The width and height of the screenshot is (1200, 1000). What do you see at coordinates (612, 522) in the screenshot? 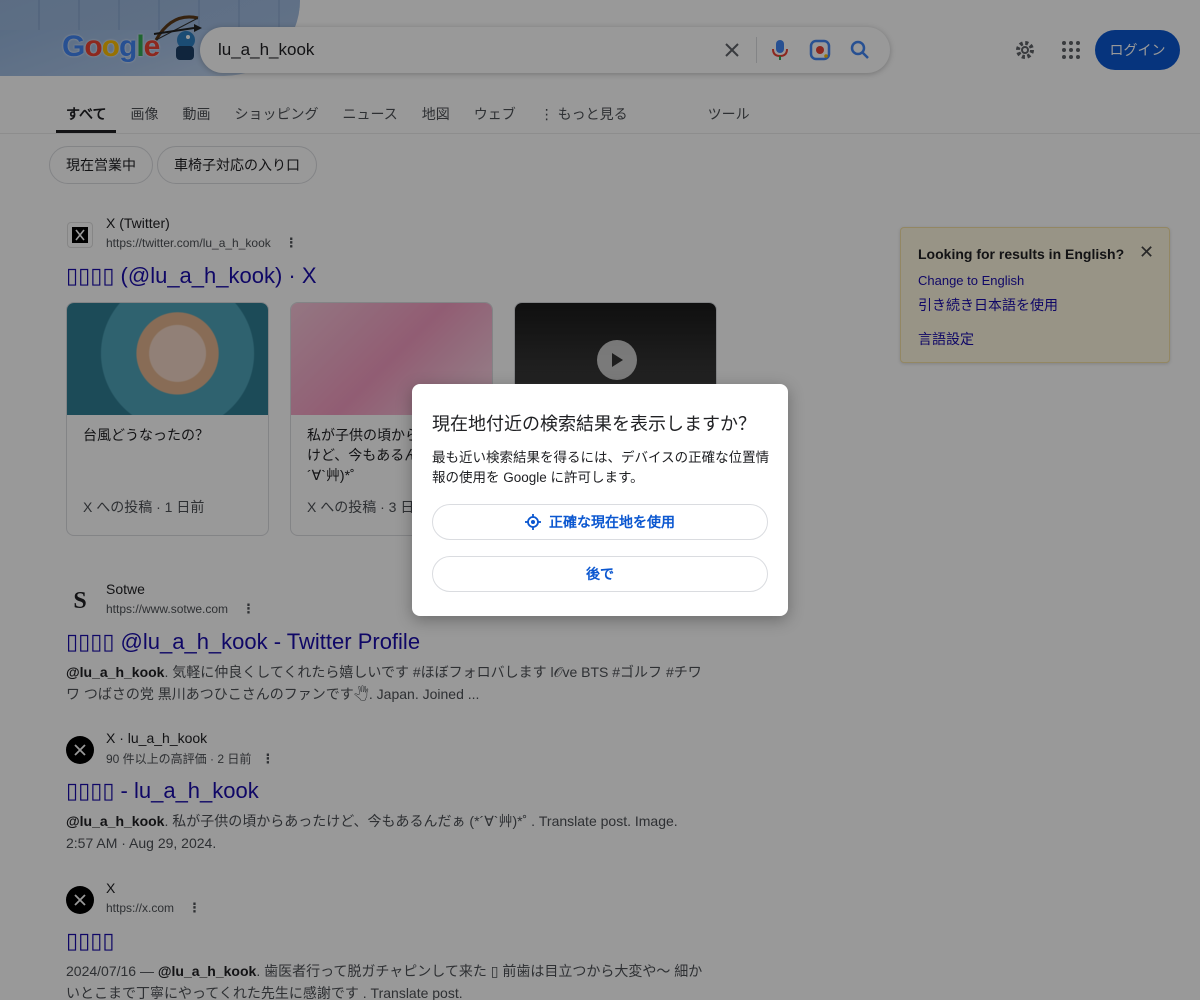
I see `use-precise-location-label: 正確な現在地を使用` at bounding box center [612, 522].